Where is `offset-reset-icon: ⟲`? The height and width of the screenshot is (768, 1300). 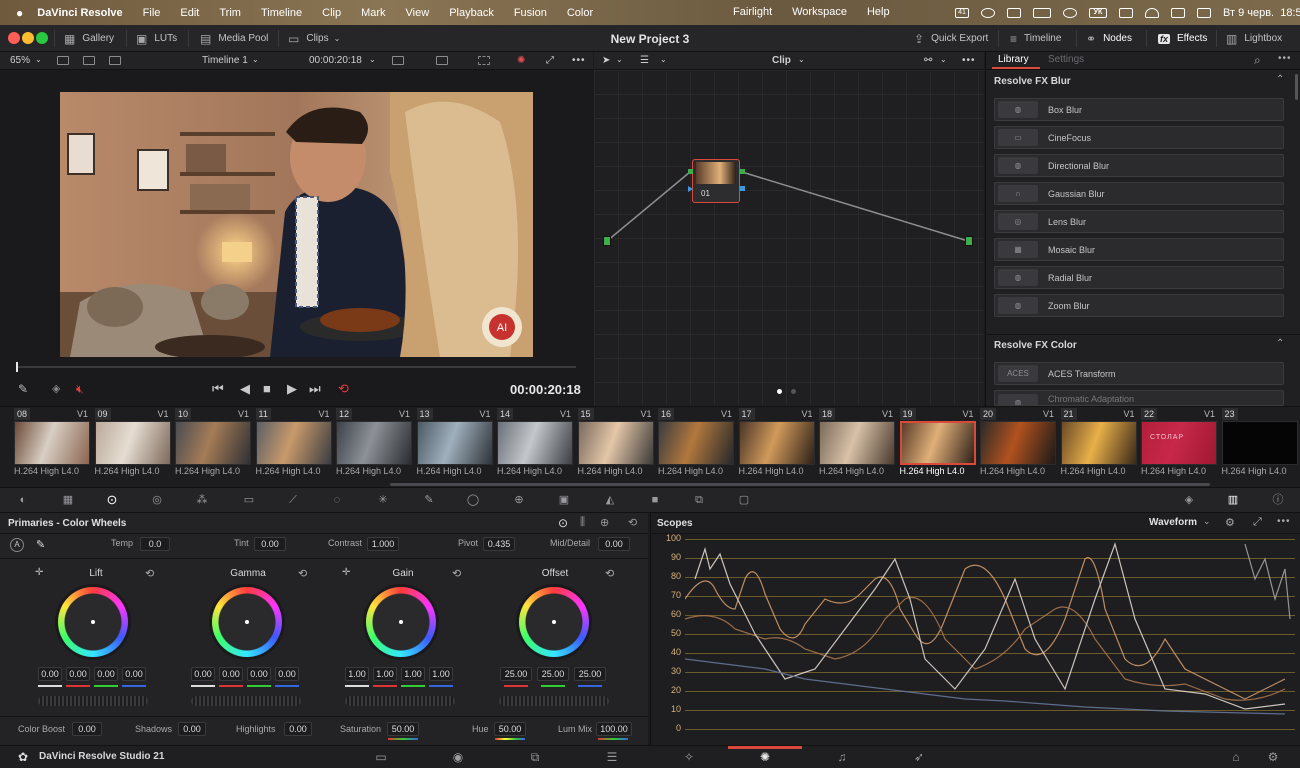
offset-reset-icon: ⟲ is located at coordinates (609, 573).